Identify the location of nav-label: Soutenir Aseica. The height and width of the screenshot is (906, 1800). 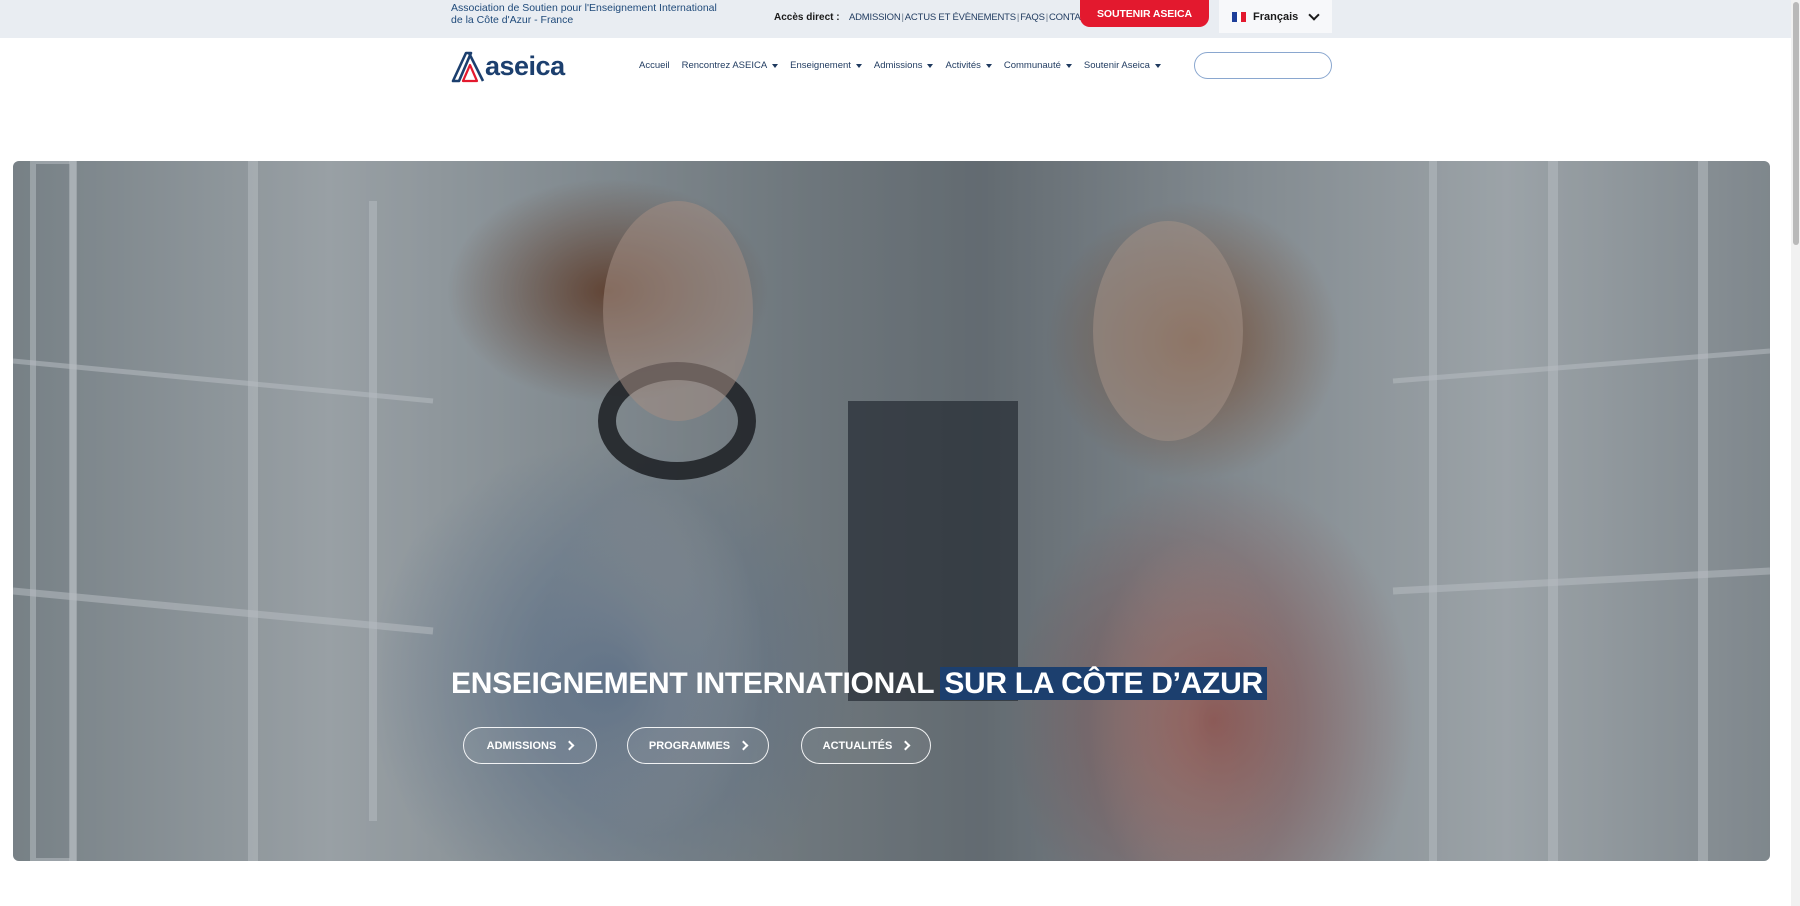
(1116, 65).